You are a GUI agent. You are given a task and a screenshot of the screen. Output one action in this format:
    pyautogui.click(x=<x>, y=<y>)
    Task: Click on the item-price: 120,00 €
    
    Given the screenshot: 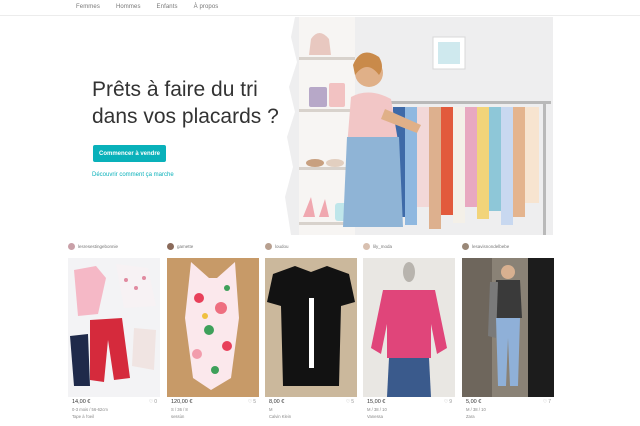 What is the action you would take?
    pyautogui.click(x=182, y=402)
    